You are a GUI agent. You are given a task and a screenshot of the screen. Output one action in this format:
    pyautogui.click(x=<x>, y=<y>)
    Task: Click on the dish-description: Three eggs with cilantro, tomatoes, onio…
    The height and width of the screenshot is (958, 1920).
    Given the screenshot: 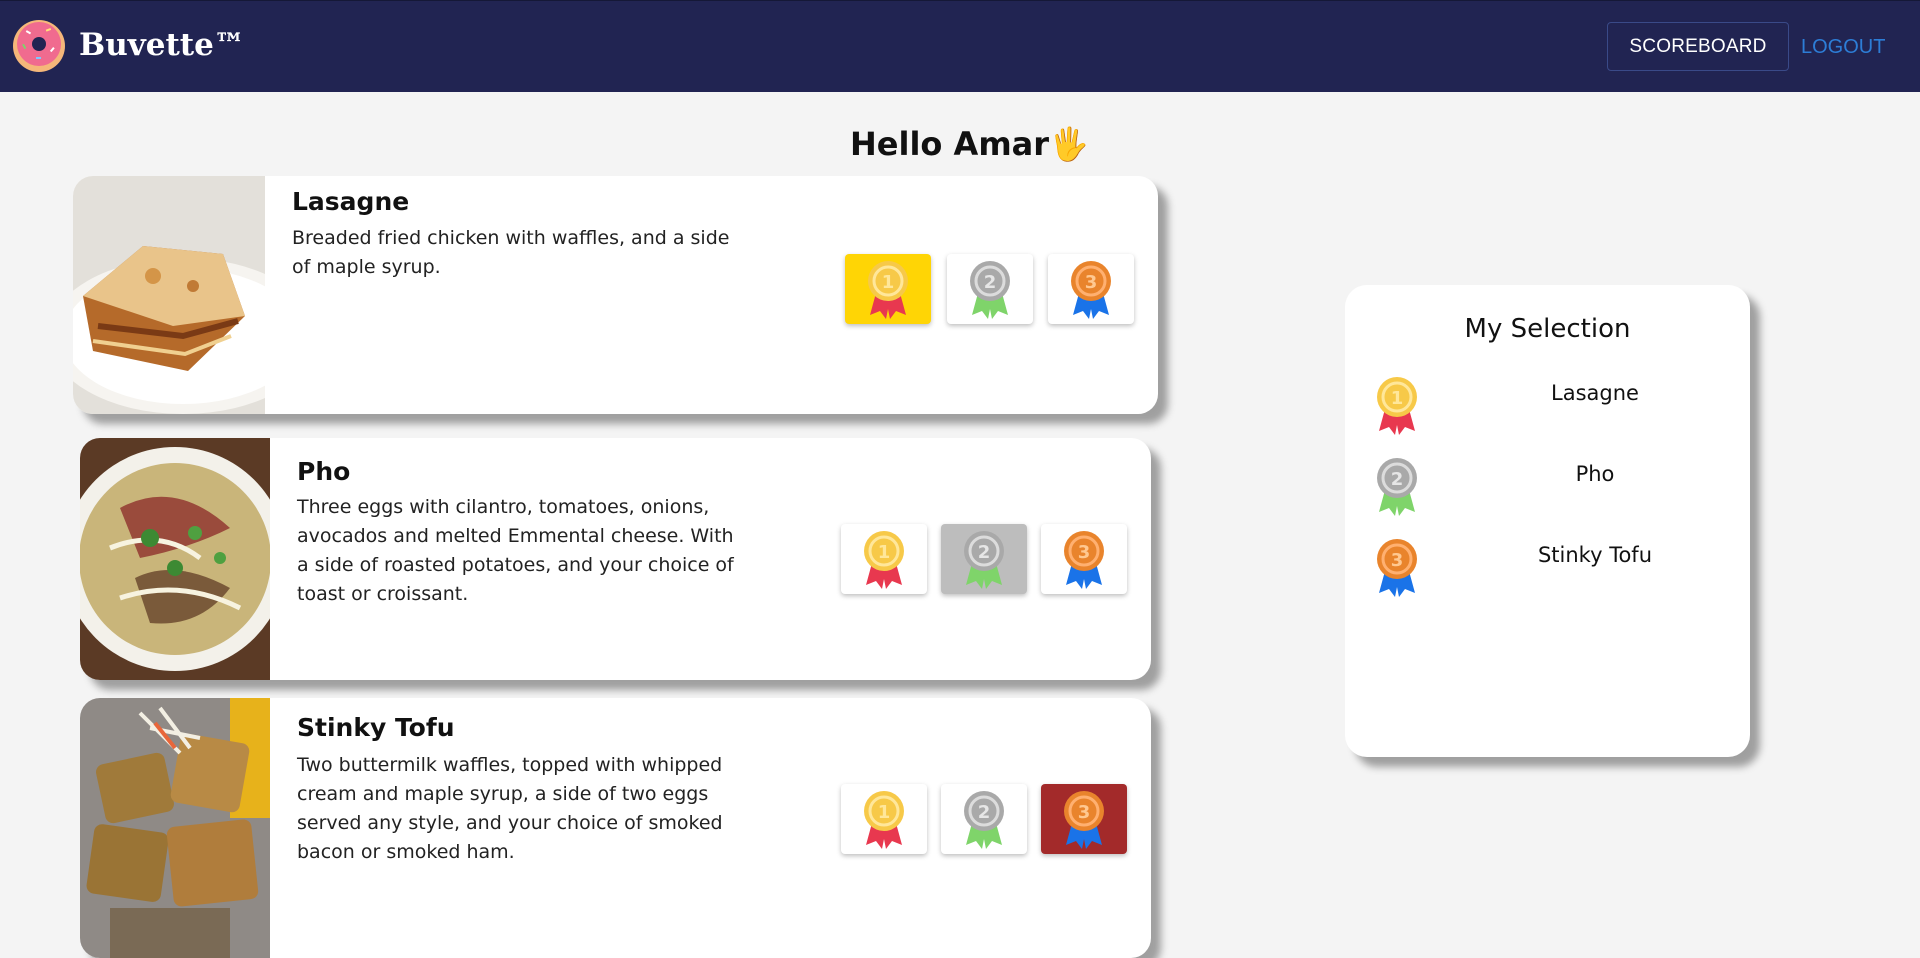 What is the action you would take?
    pyautogui.click(x=515, y=550)
    